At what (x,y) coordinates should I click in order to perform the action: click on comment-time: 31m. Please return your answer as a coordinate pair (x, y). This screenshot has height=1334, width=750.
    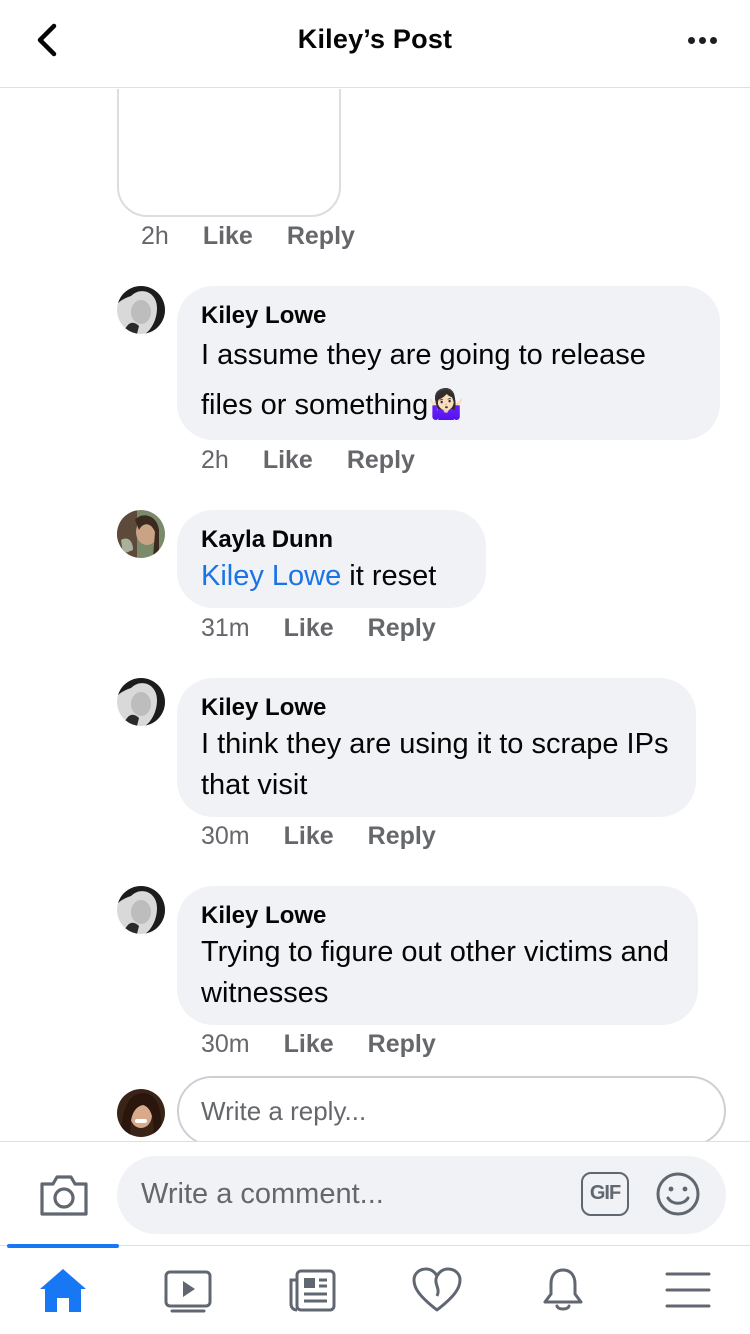
    Looking at the image, I should click on (225, 628).